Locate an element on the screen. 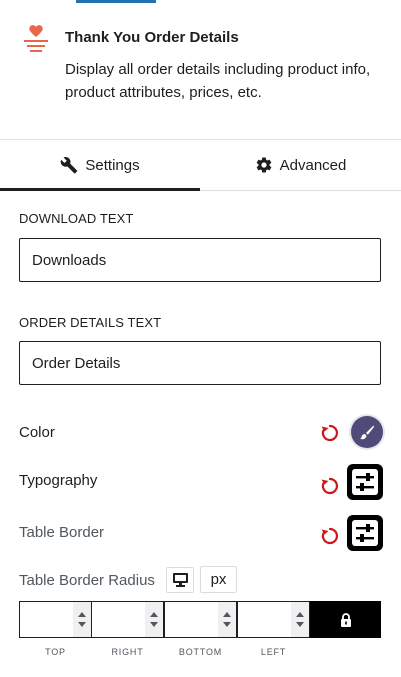 The image size is (401, 677). order-details-text-label: ORDER DETAILS TEXT is located at coordinates (90, 322).